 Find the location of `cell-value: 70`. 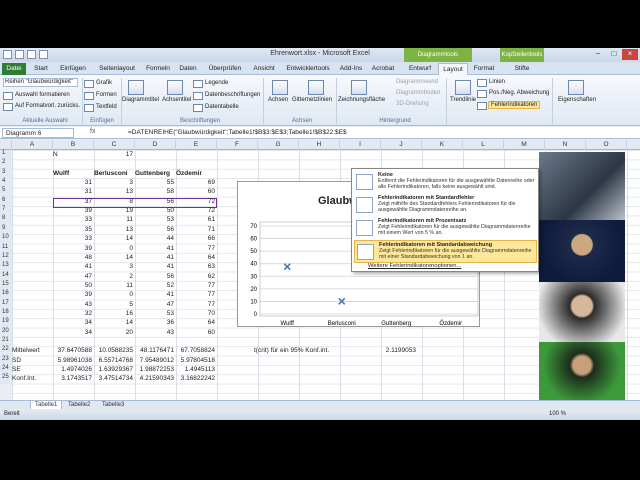

cell-value: 70 is located at coordinates (195, 313).